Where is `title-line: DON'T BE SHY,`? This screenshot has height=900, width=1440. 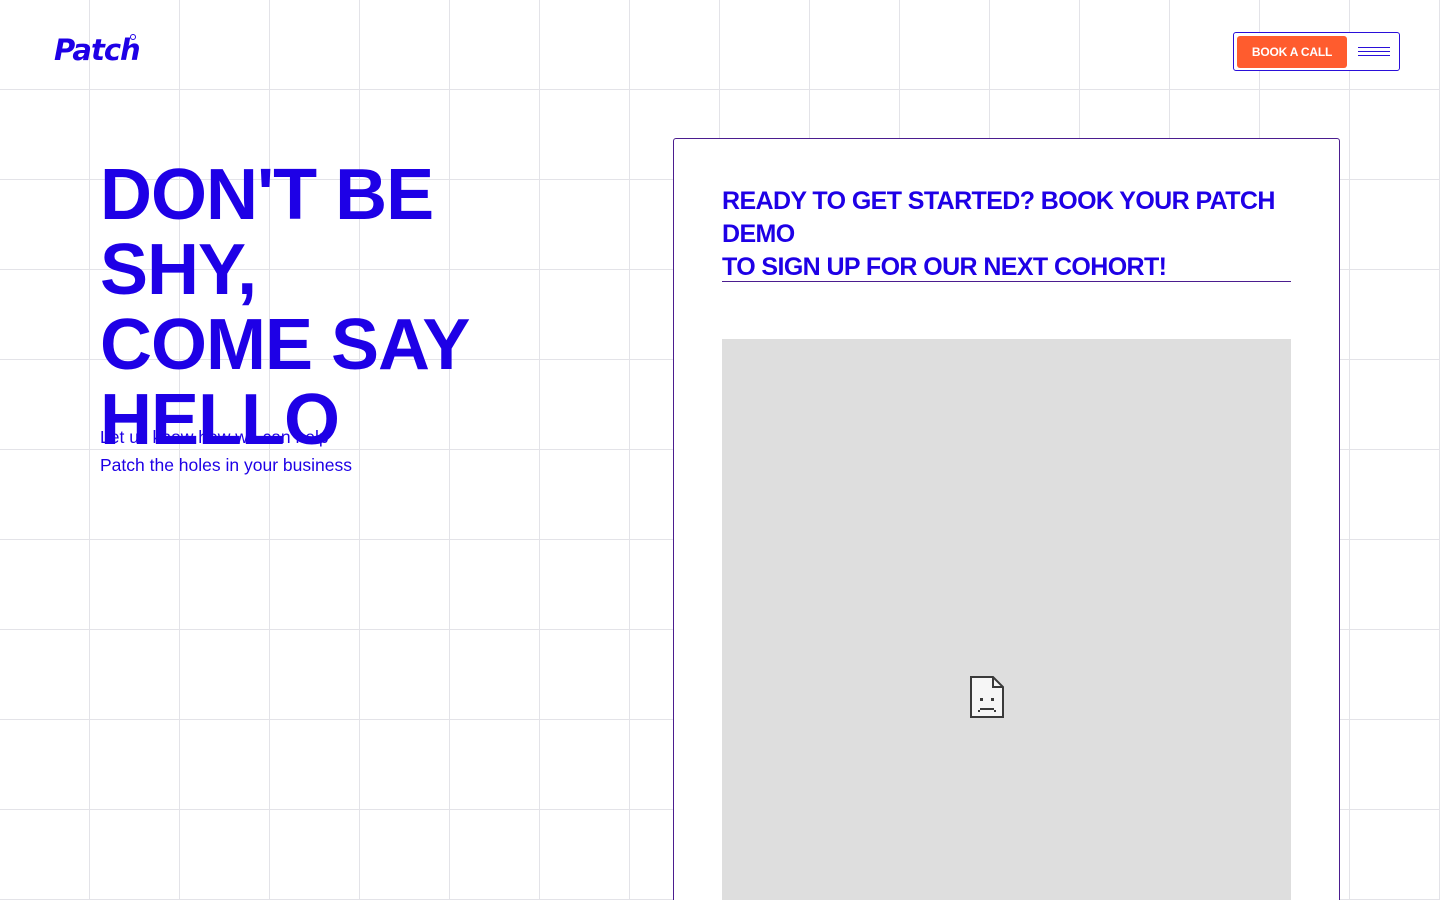
title-line: DON'T BE SHY, is located at coordinates (267, 232).